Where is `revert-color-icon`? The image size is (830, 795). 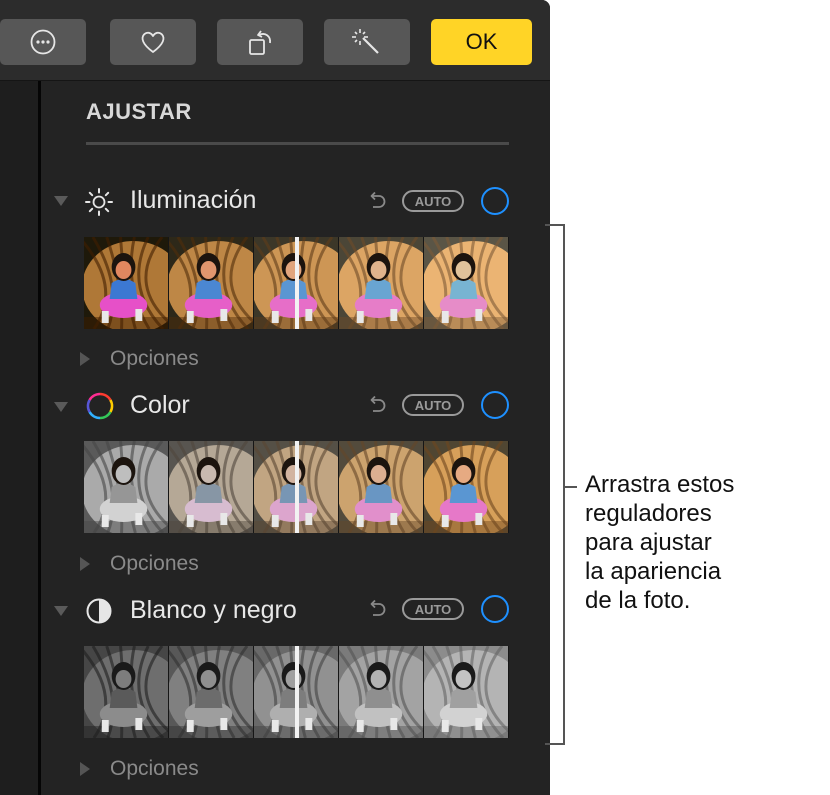
revert-color-icon is located at coordinates (377, 405).